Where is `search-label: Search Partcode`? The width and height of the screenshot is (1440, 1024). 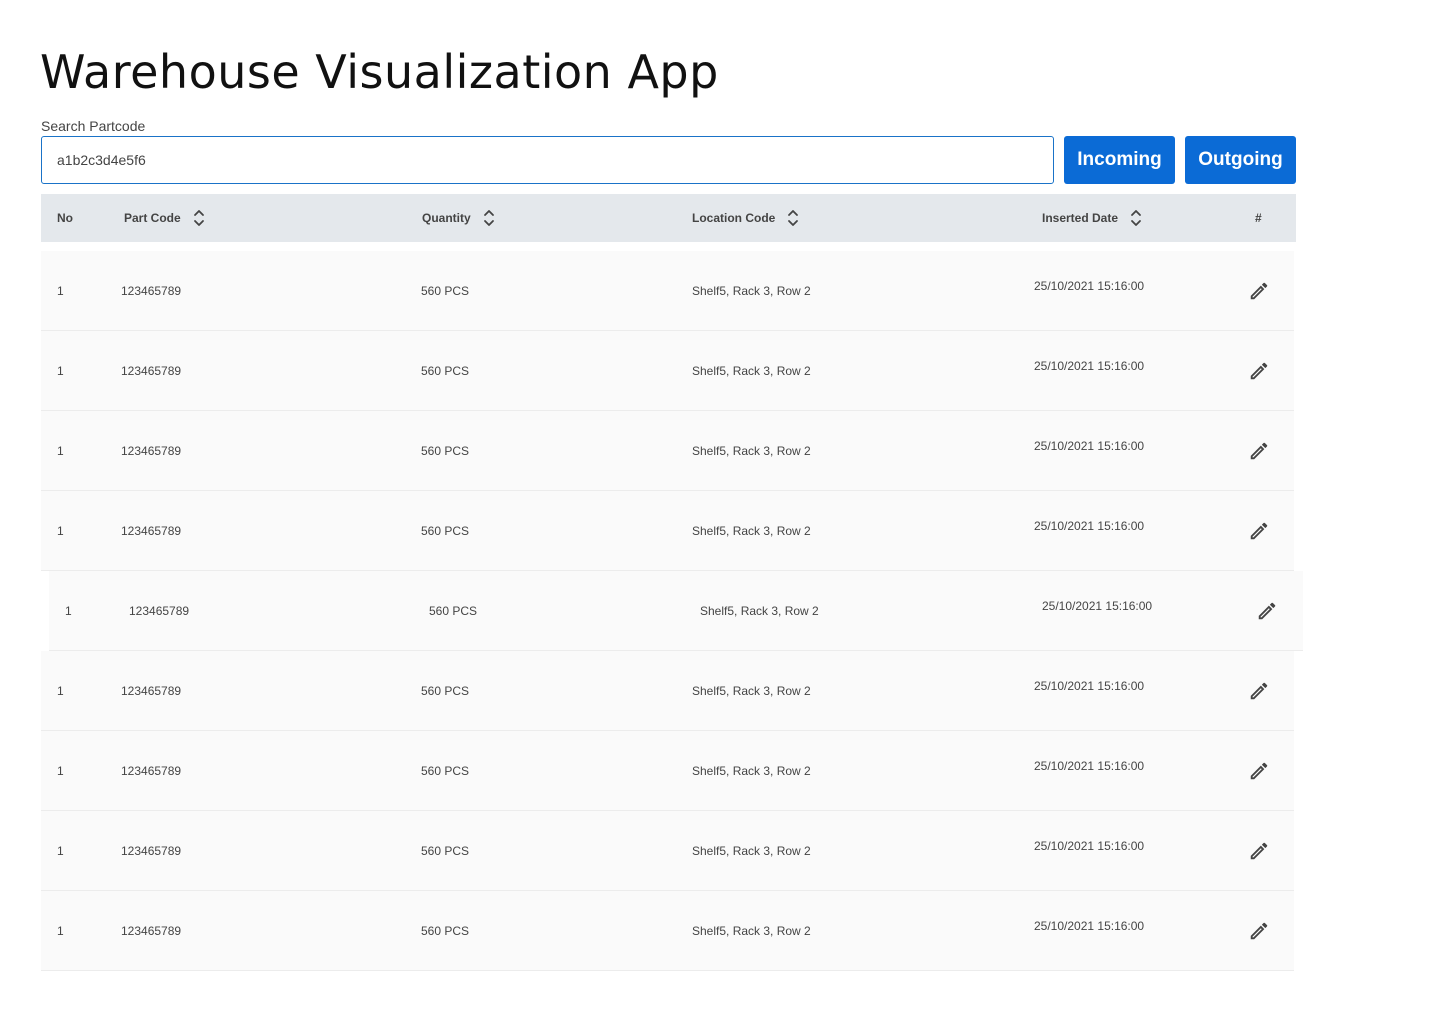 search-label: Search Partcode is located at coordinates (93, 126).